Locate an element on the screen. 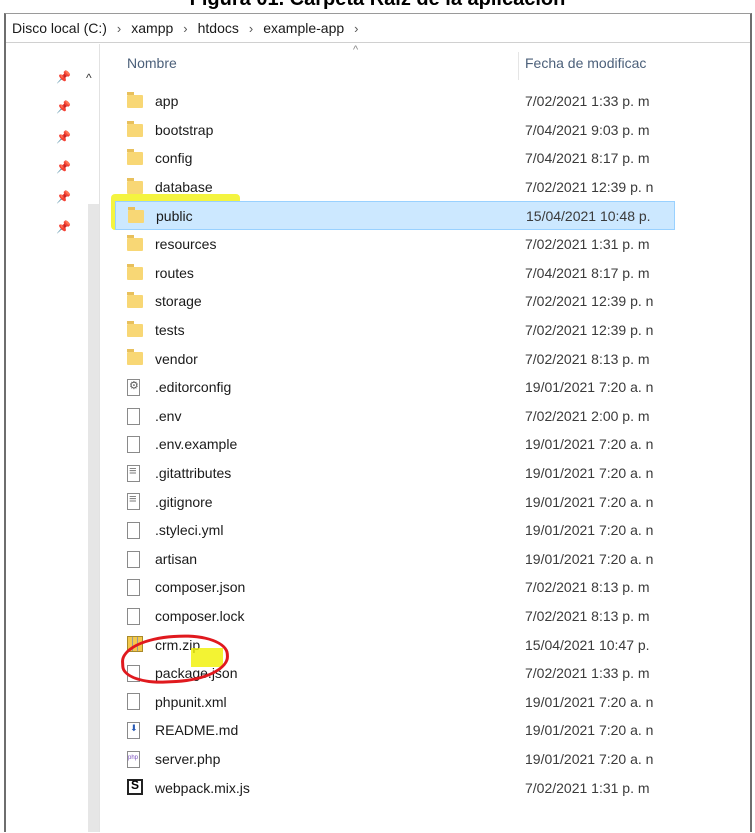  file-name: .gitattributes is located at coordinates (193, 473).